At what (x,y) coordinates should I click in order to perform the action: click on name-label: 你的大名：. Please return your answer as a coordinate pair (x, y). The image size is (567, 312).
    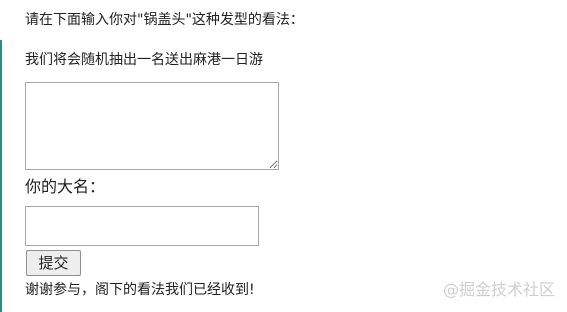
    Looking at the image, I should click on (65, 186).